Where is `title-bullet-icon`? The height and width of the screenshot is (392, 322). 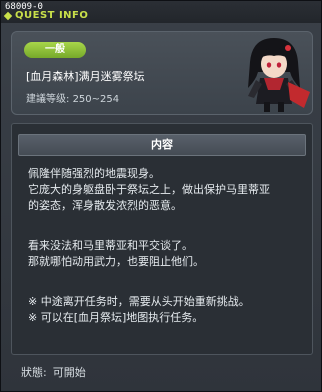 title-bullet-icon is located at coordinates (8, 16).